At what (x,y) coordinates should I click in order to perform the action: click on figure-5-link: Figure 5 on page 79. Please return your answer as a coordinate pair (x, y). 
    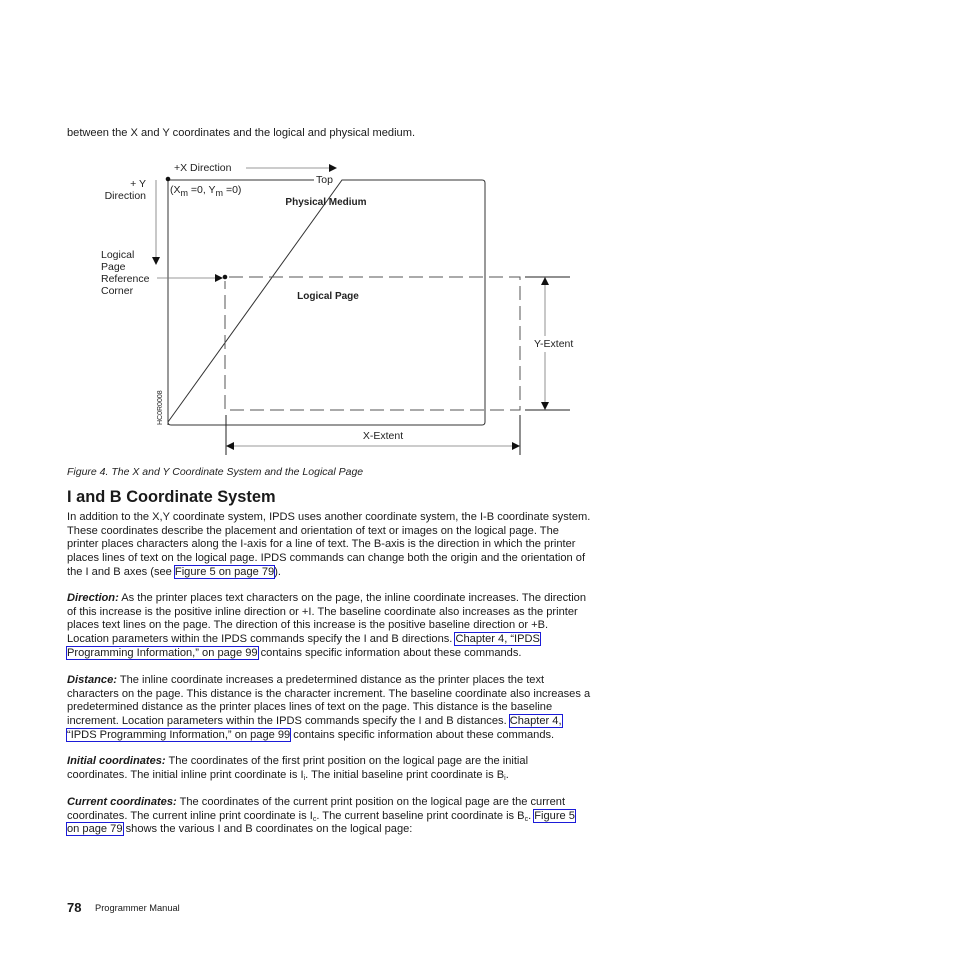
    Looking at the image, I should click on (224, 571).